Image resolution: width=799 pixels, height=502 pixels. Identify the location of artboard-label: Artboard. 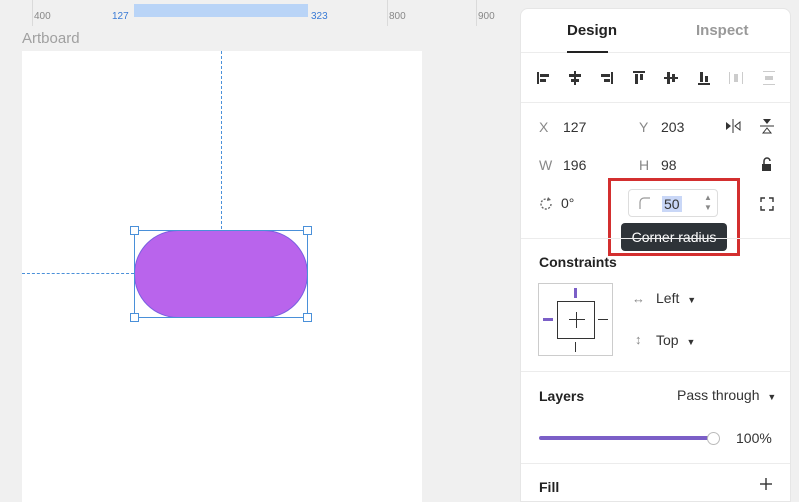
(51, 38).